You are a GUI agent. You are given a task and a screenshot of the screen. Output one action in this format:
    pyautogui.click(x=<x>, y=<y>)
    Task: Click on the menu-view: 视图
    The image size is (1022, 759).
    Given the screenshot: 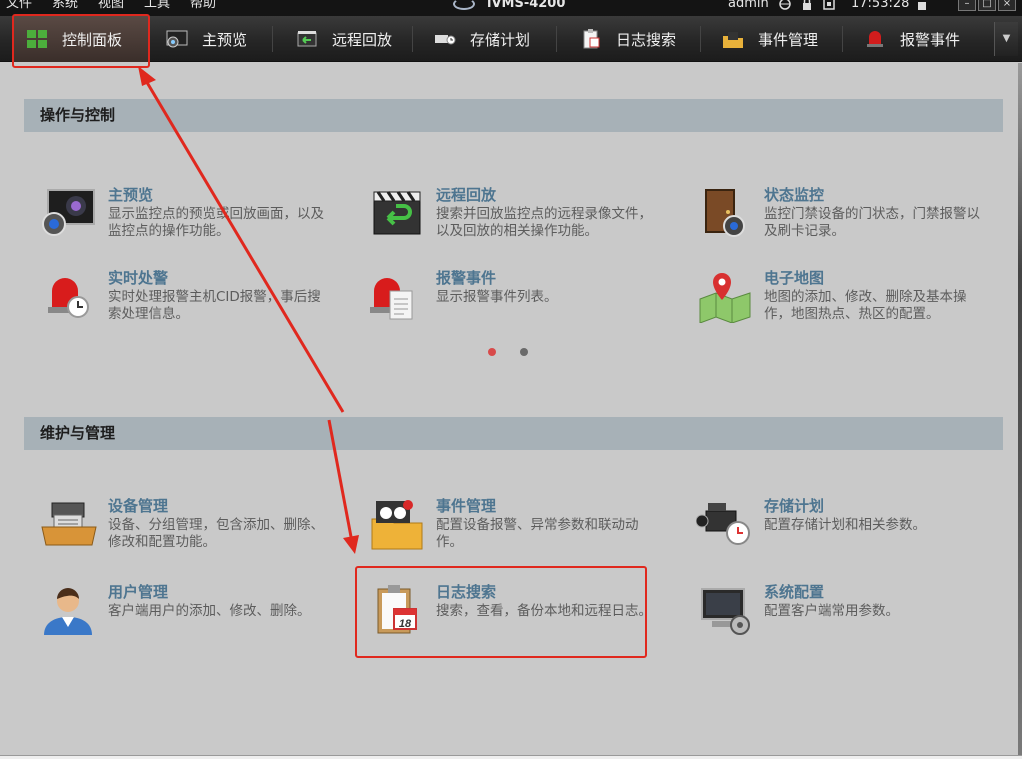 What is the action you would take?
    pyautogui.click(x=111, y=6)
    